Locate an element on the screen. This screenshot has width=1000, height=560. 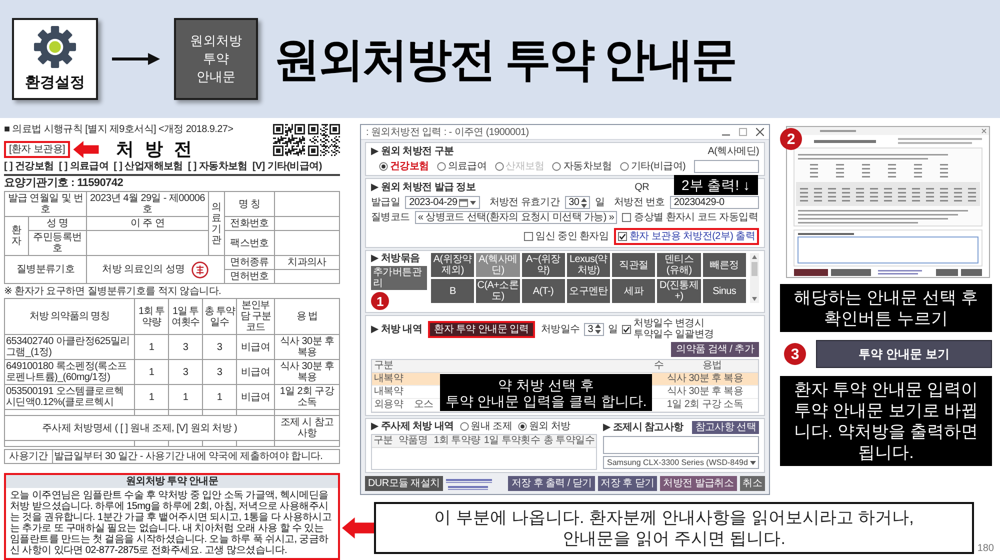
preset-button: 세파 is located at coordinates (634, 291).